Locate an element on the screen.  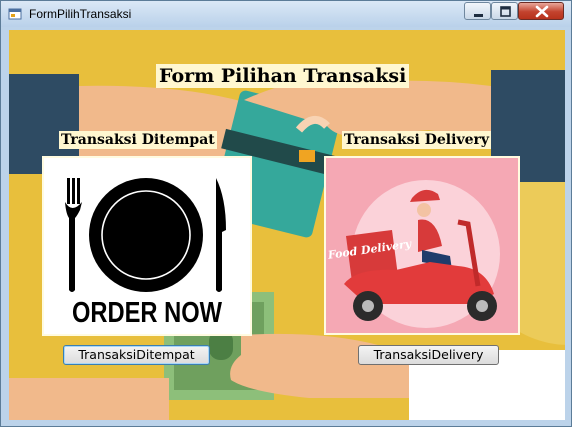
delivery-scooter-image: Food Delivery is located at coordinates (422, 245).